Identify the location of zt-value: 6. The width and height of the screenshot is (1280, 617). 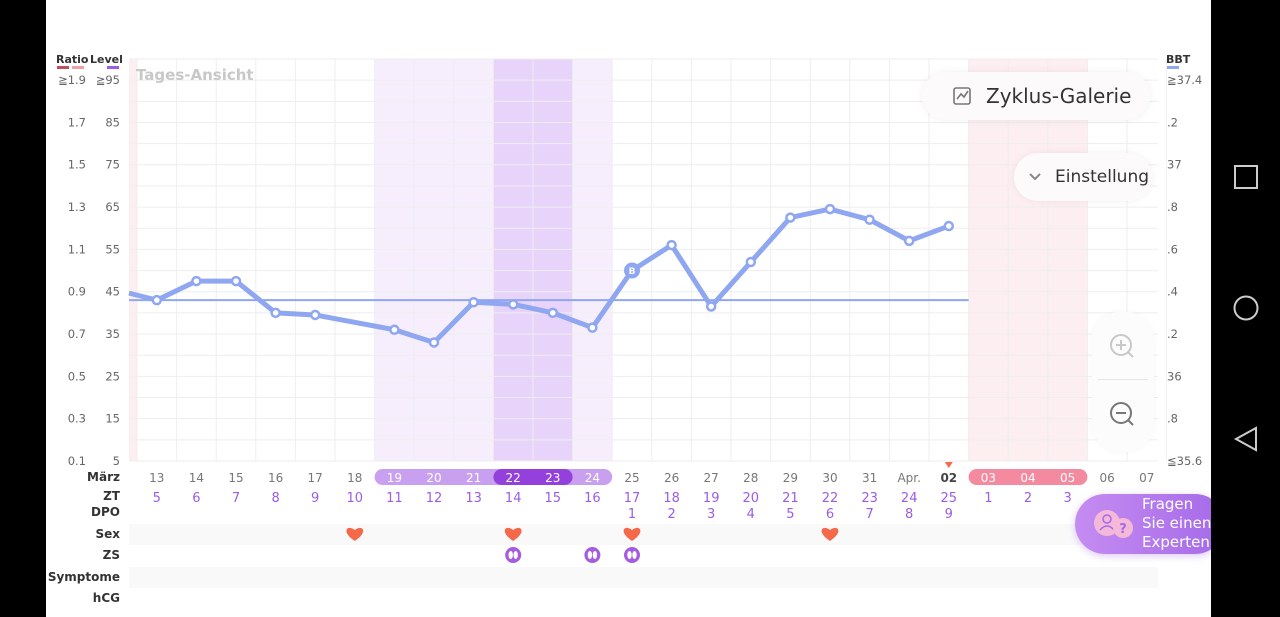
(196, 498).